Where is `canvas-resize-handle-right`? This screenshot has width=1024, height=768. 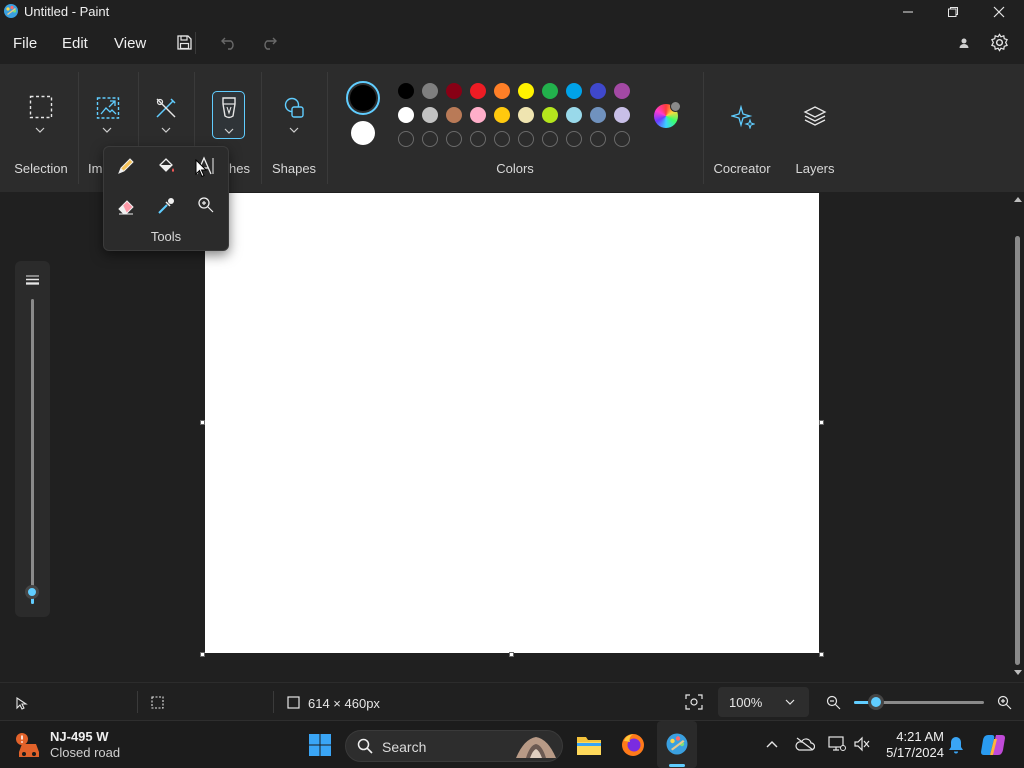
canvas-resize-handle-right is located at coordinates (821, 422).